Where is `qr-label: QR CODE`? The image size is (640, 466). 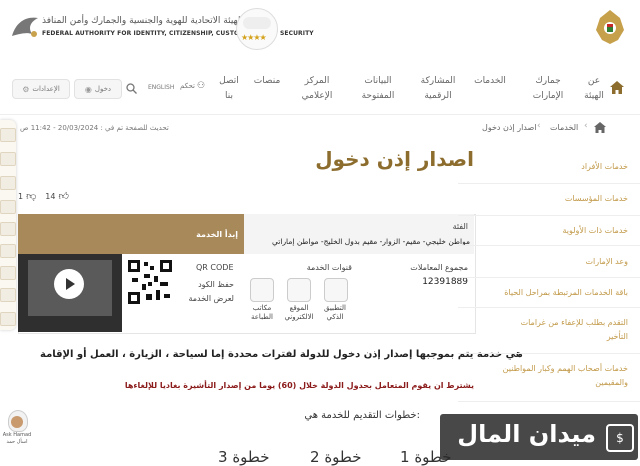
qr-label: QR CODE is located at coordinates (215, 267).